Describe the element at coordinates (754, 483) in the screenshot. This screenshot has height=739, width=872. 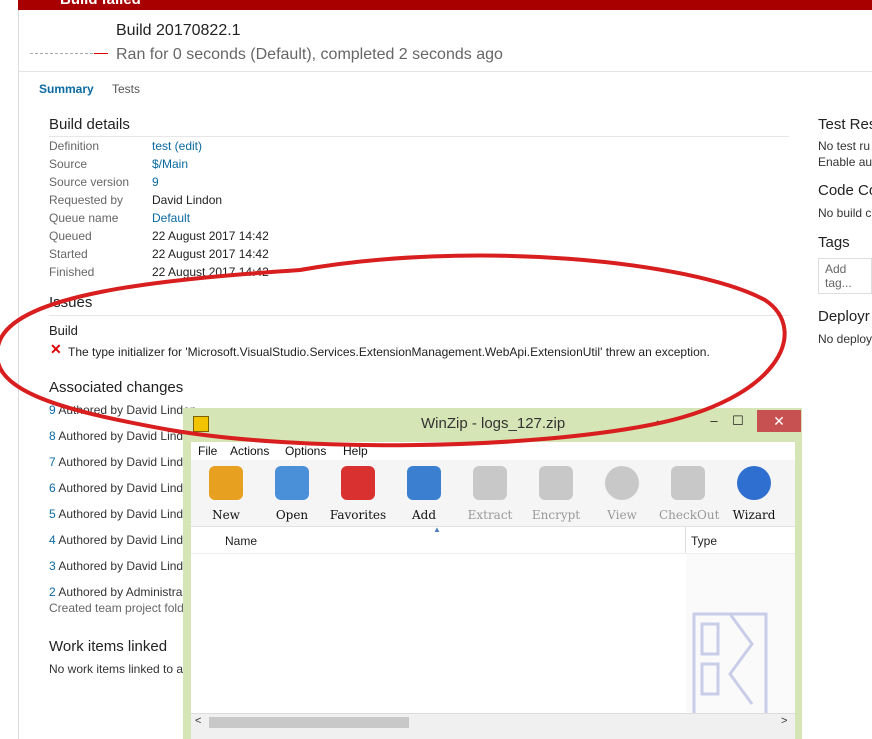
I see `wizard-icon` at that location.